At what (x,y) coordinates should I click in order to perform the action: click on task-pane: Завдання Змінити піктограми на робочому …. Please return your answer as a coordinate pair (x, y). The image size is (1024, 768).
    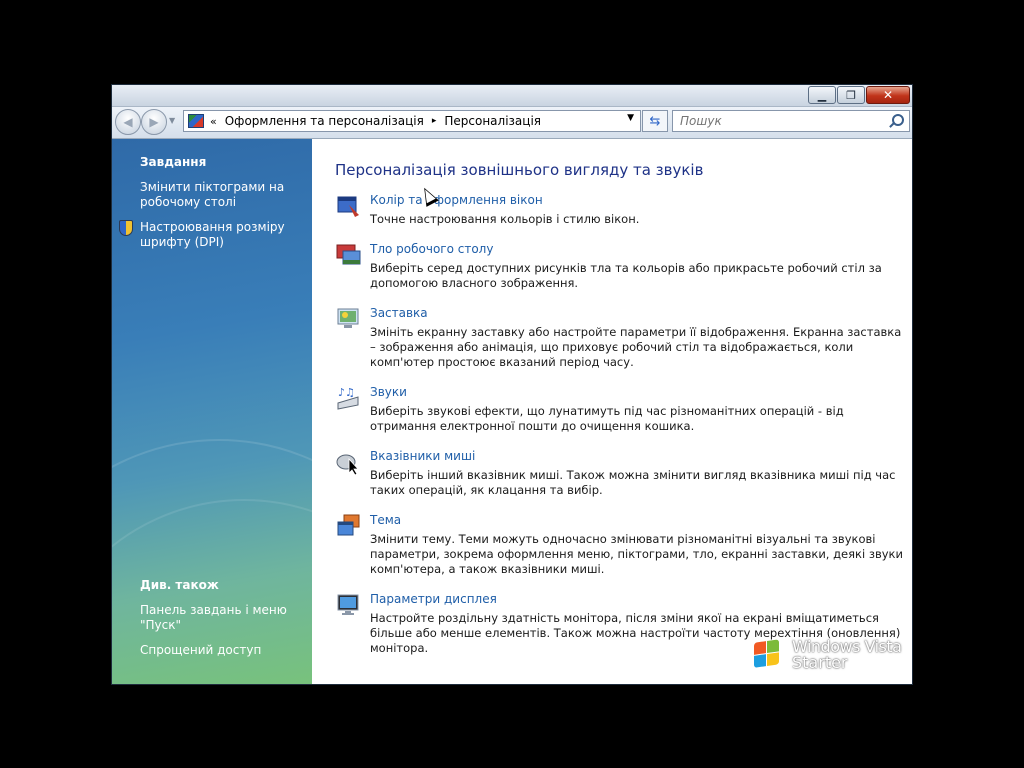
    Looking at the image, I should click on (212, 411).